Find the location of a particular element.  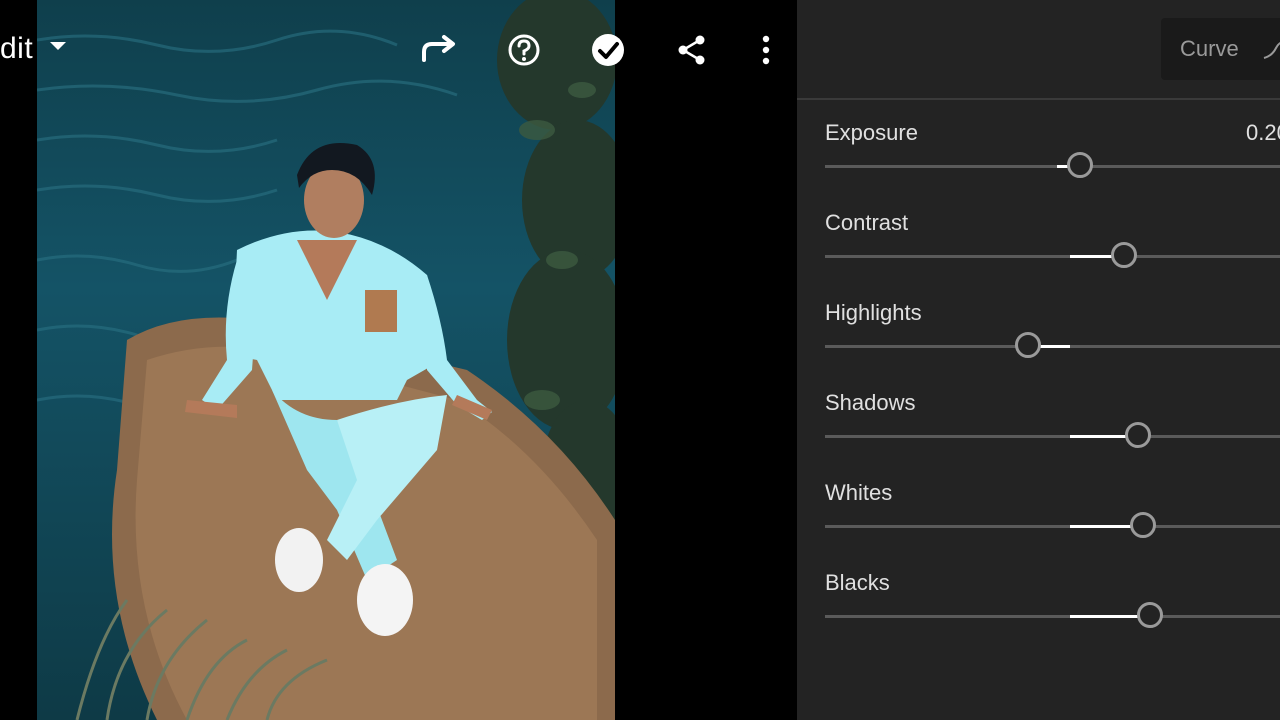

exposure-label: Exposure is located at coordinates (871, 132).